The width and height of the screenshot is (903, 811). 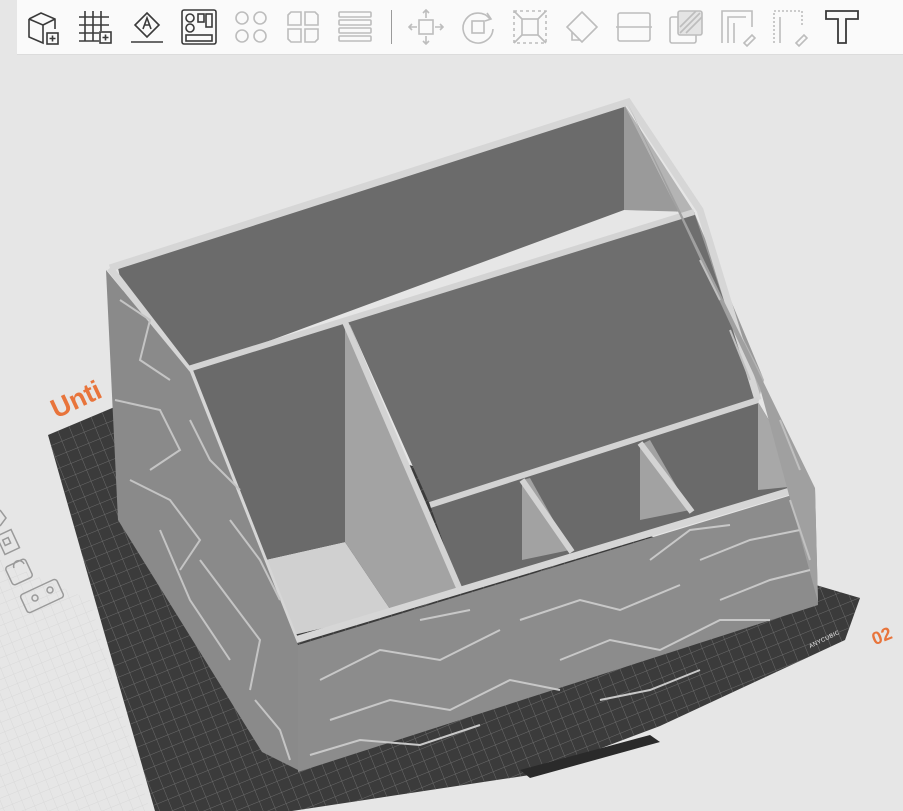 What do you see at coordinates (199, 27) in the screenshot?
I see `arrange-icon` at bounding box center [199, 27].